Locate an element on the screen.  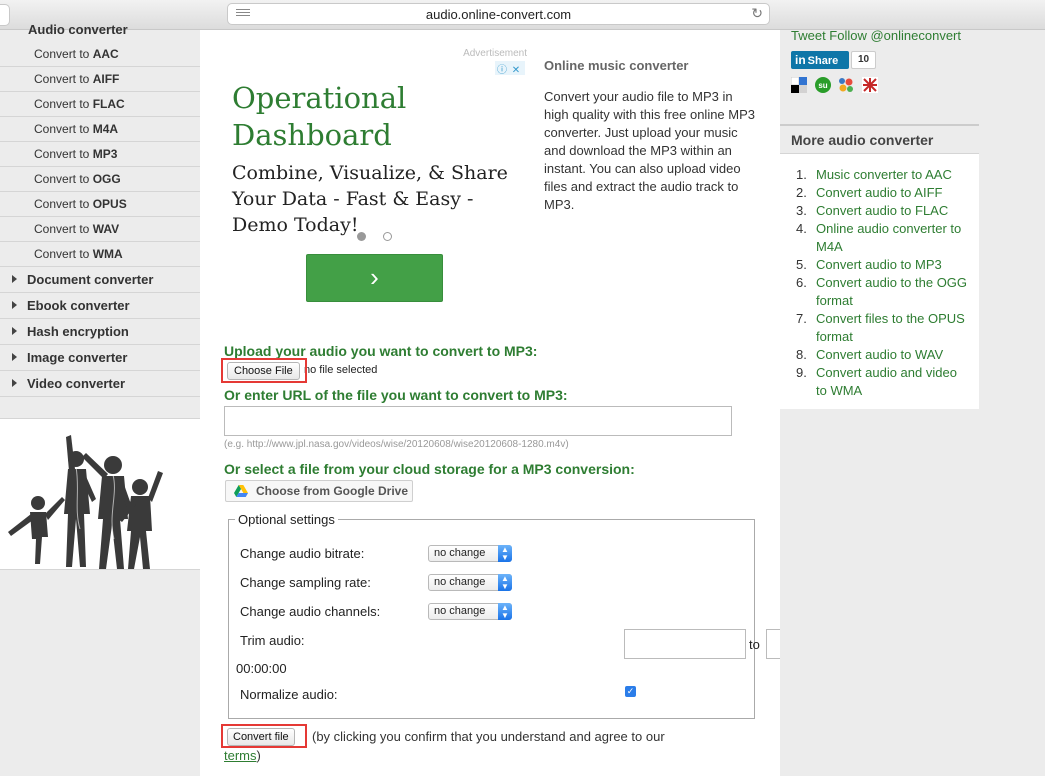
bitrate-select: no change ▲ ▼ is located at coordinates (470, 553).